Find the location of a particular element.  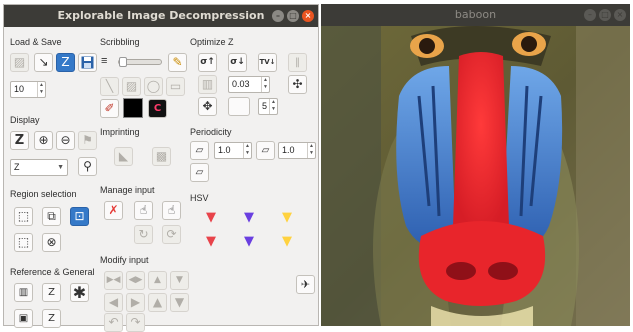

period-diag-button: ▱ is located at coordinates (199, 172).